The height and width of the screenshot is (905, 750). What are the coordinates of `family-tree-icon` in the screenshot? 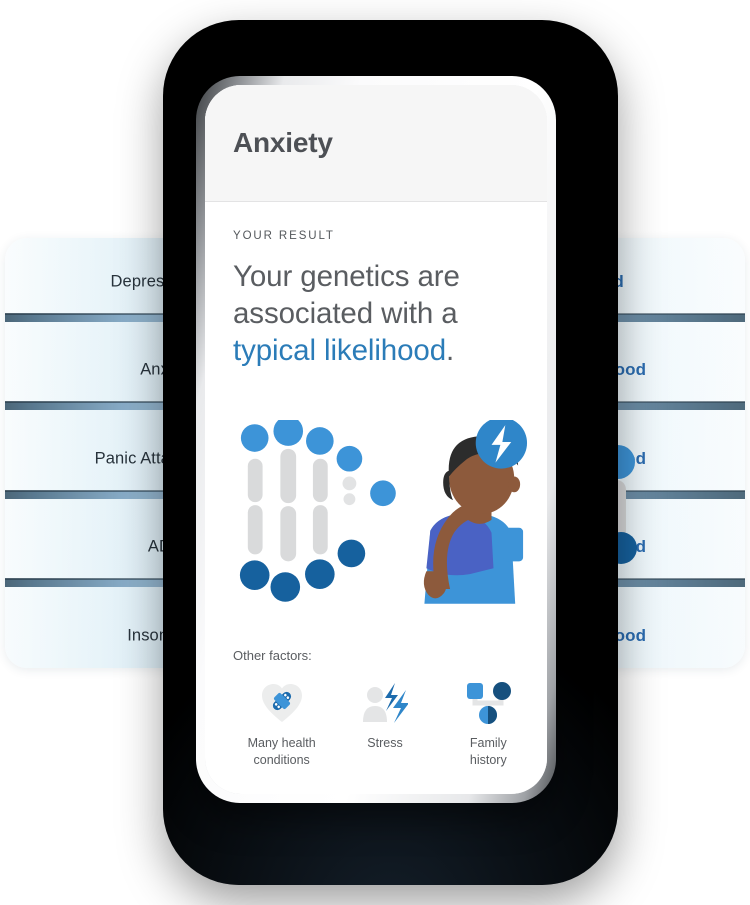 It's located at (488, 703).